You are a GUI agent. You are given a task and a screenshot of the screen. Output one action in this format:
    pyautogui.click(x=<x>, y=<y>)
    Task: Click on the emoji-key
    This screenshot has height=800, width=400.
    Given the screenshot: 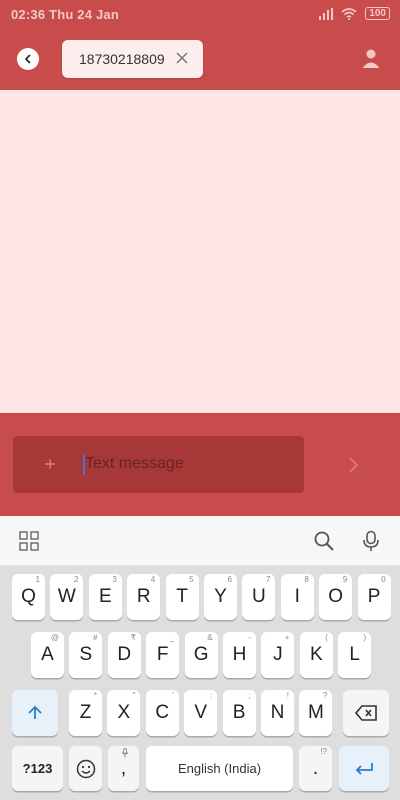 What is the action you would take?
    pyautogui.click(x=85, y=768)
    